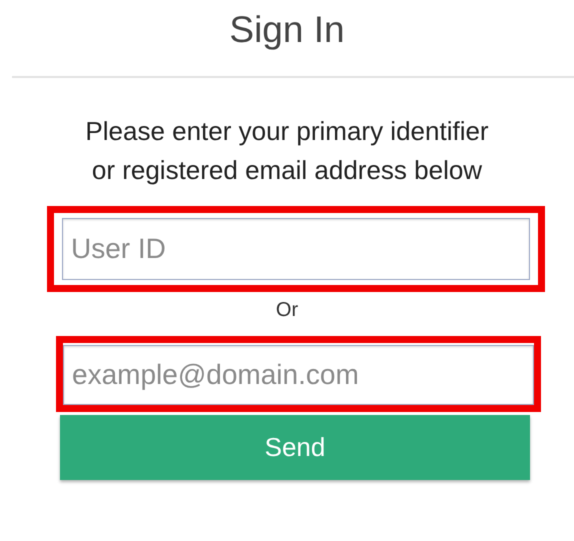 This screenshot has height=541, width=574. What do you see at coordinates (296, 249) in the screenshot?
I see `input-field: User ID` at bounding box center [296, 249].